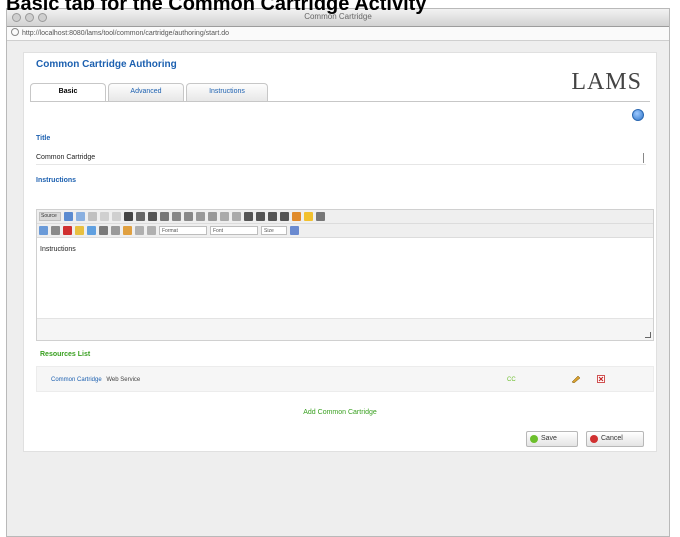 This screenshot has height=537, width=680. I want to click on cancel-button: Cancel, so click(615, 439).